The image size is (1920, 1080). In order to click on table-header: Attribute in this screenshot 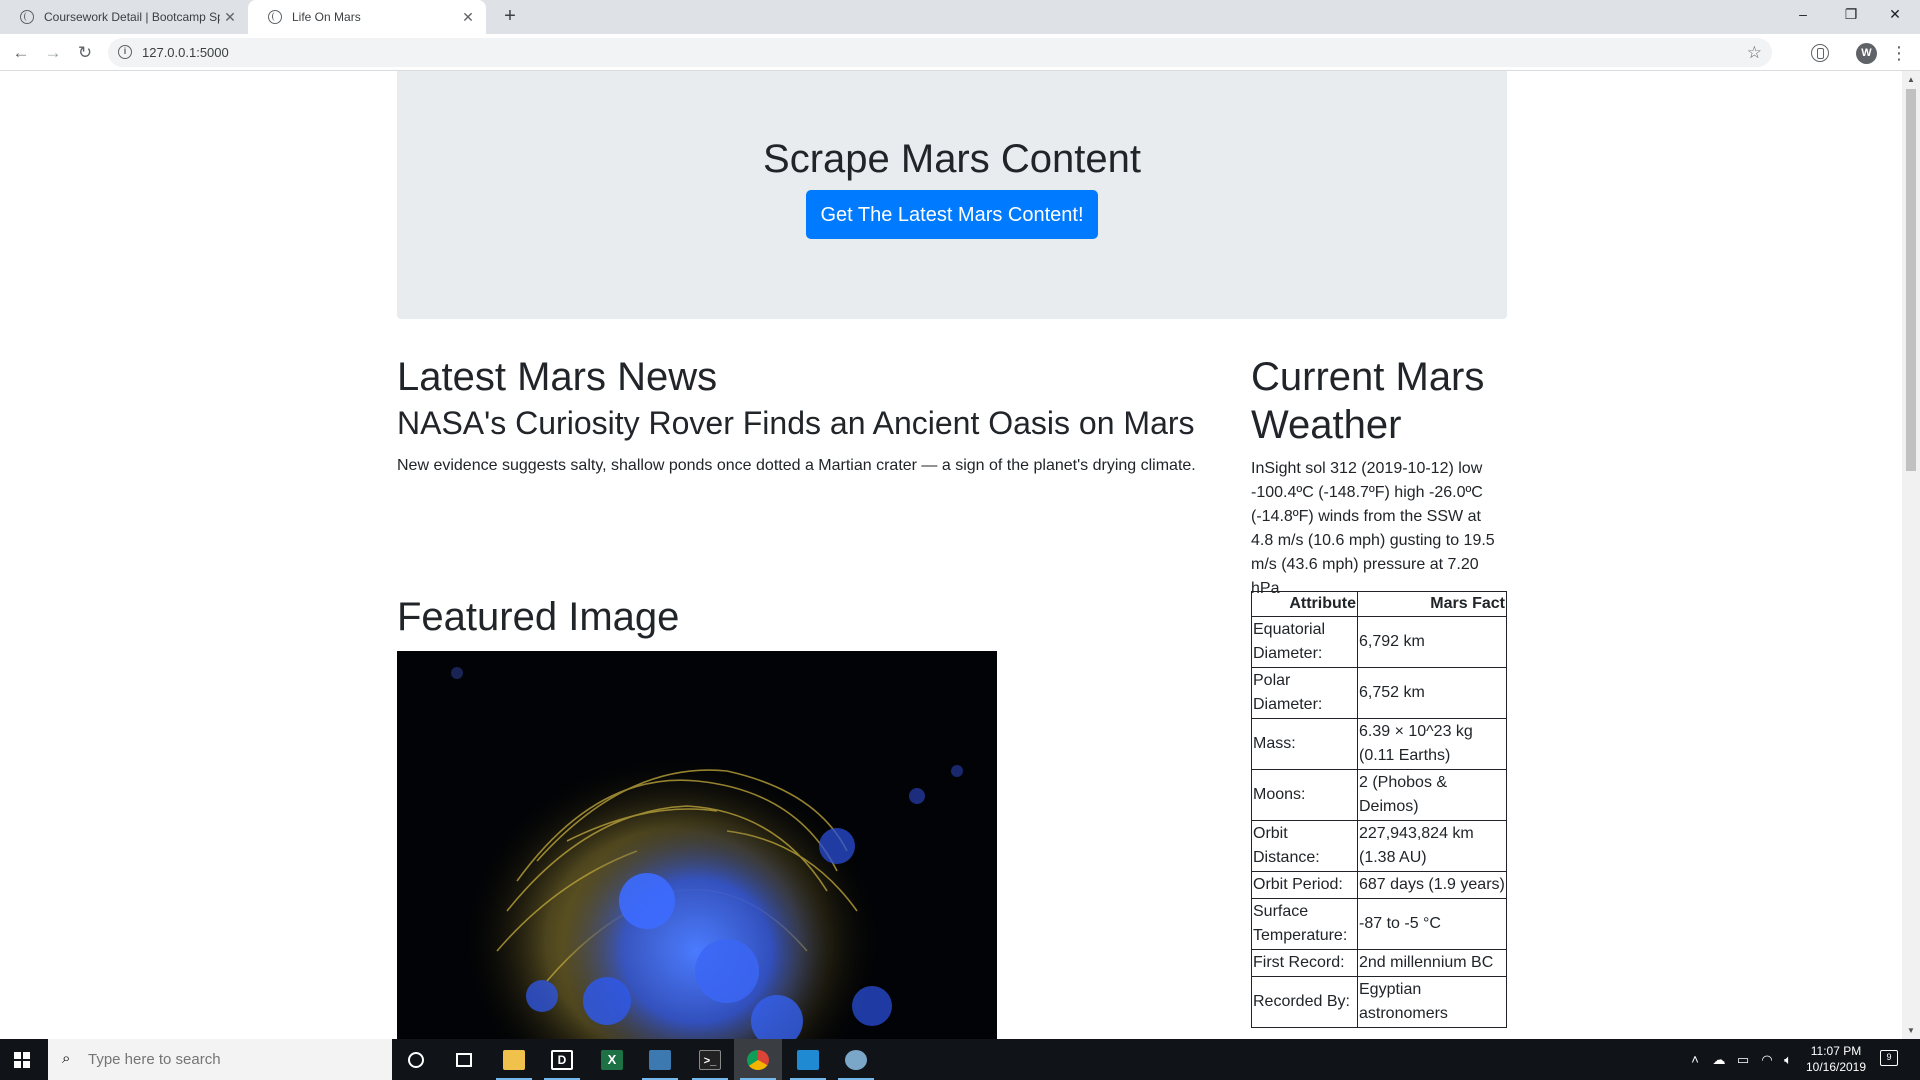, I will do `click(1304, 604)`.